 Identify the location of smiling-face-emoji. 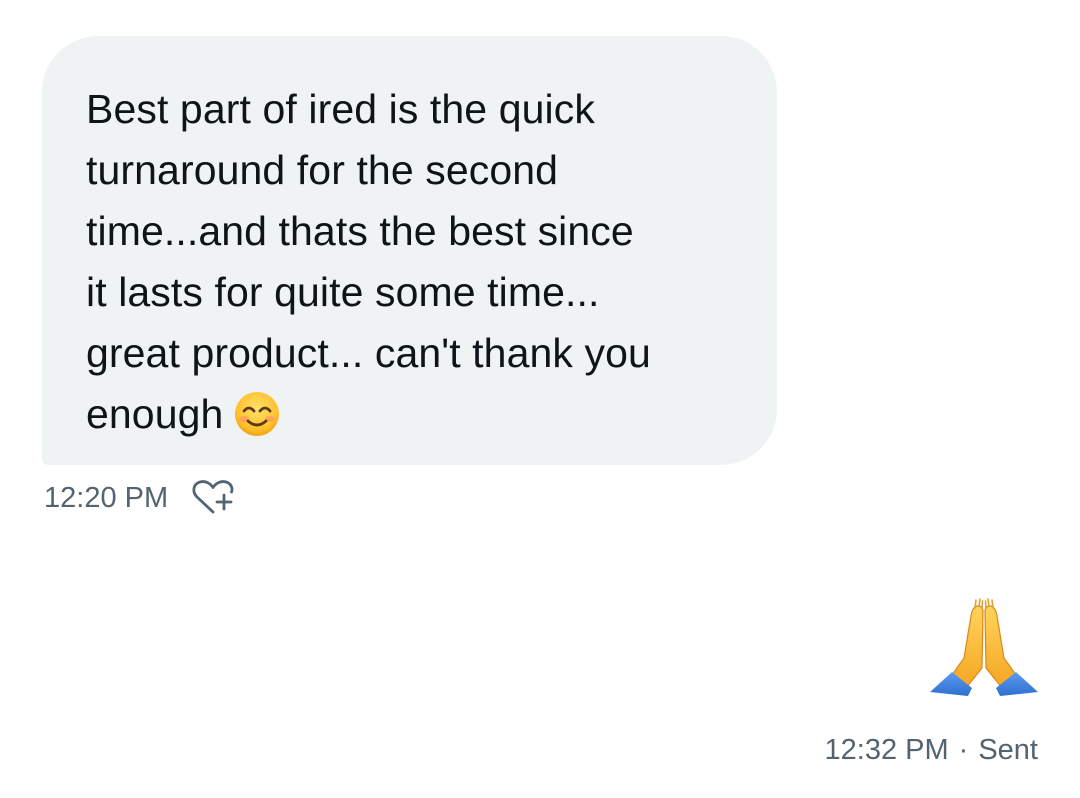
(257, 414).